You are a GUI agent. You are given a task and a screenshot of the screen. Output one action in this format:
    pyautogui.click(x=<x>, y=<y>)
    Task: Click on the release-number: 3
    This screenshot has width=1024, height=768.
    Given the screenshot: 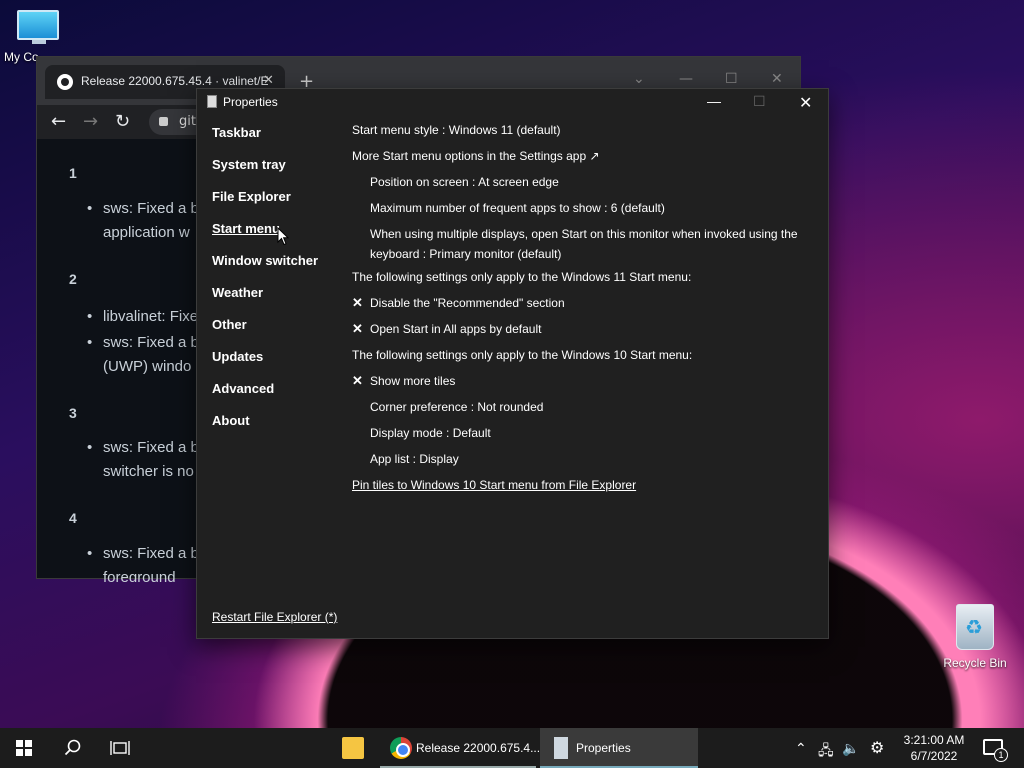 What is the action you would take?
    pyautogui.click(x=73, y=413)
    